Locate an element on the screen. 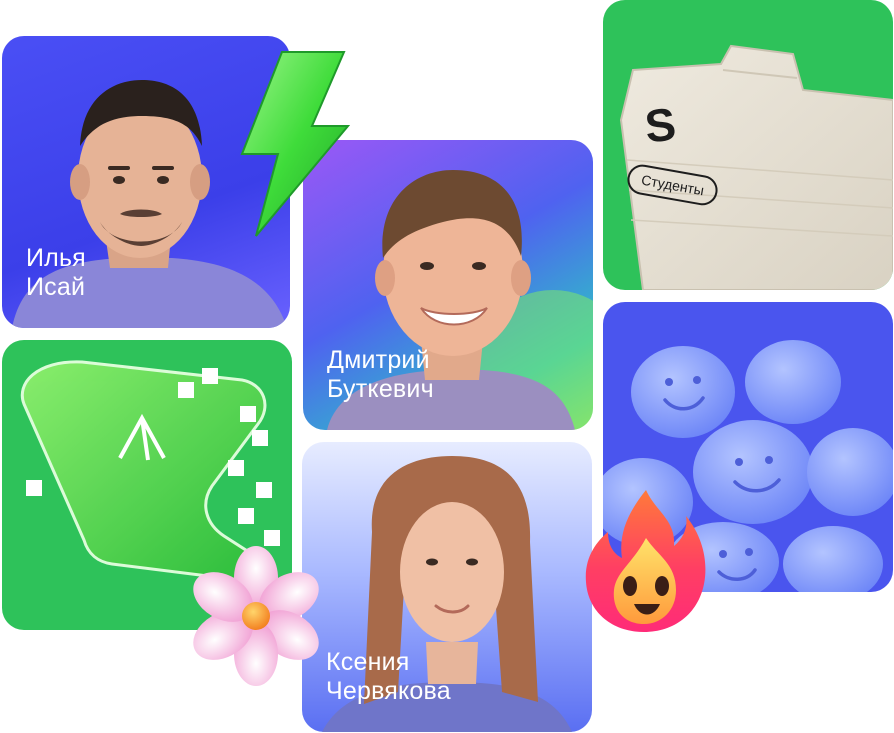 The height and width of the screenshot is (733, 894). students-card: S Студенты is located at coordinates (748, 145).